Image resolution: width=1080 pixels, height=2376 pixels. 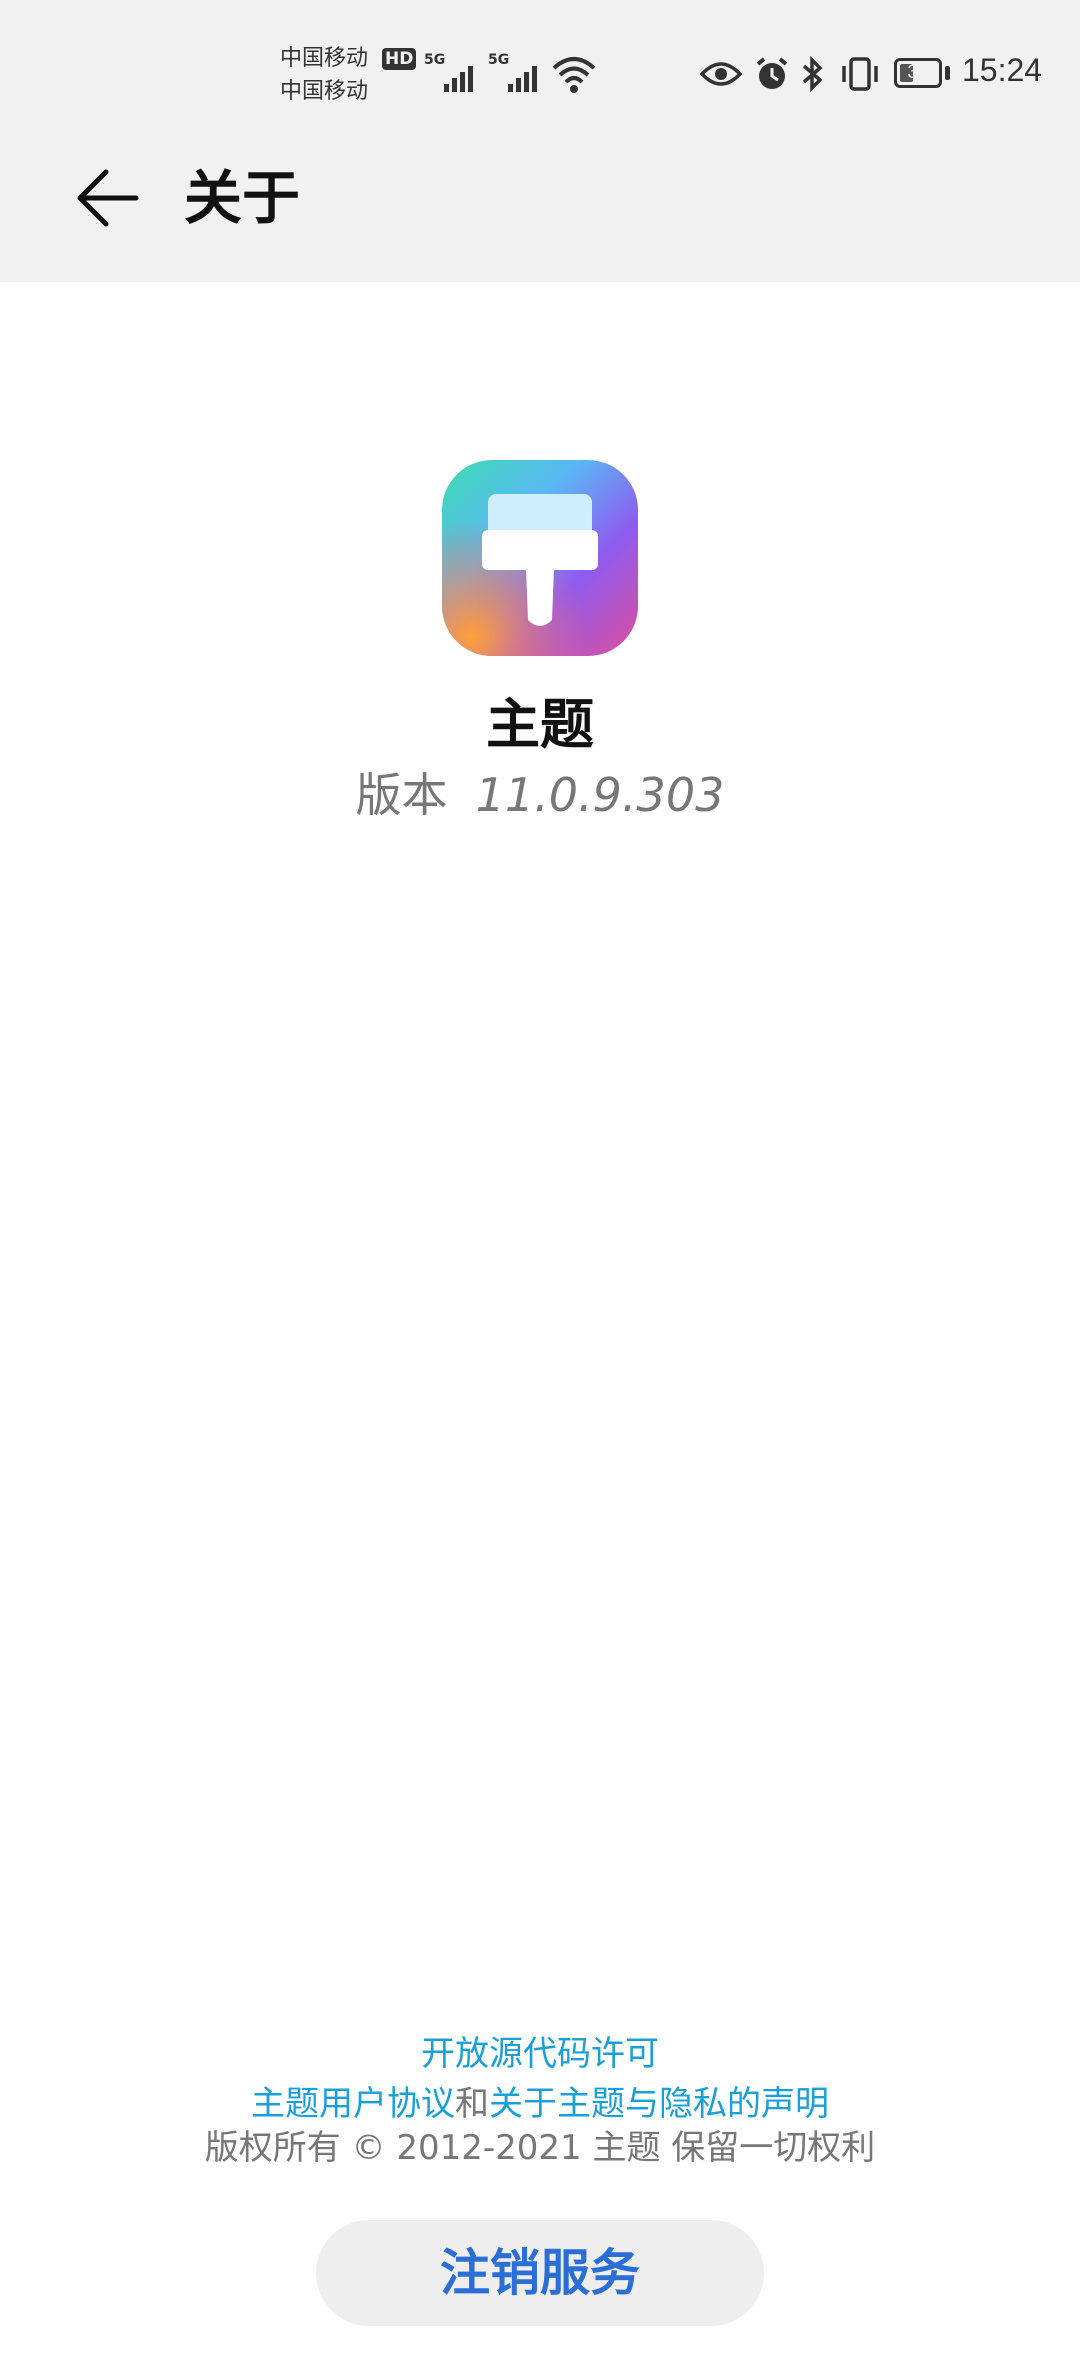 What do you see at coordinates (242, 198) in the screenshot?
I see `page-title: 关于` at bounding box center [242, 198].